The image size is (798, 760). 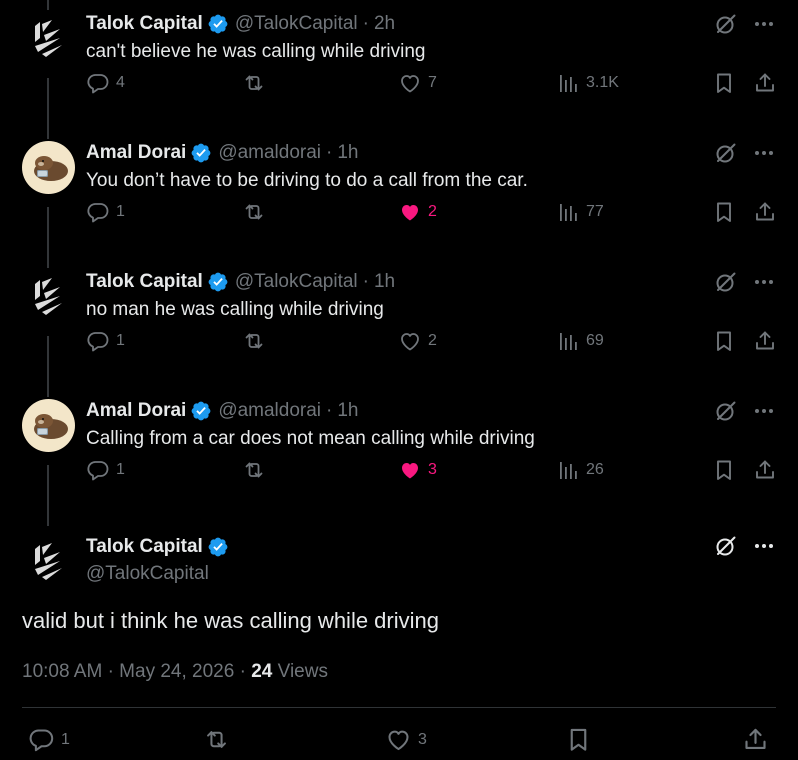 What do you see at coordinates (98, 83) in the screenshot?
I see `reply-icon` at bounding box center [98, 83].